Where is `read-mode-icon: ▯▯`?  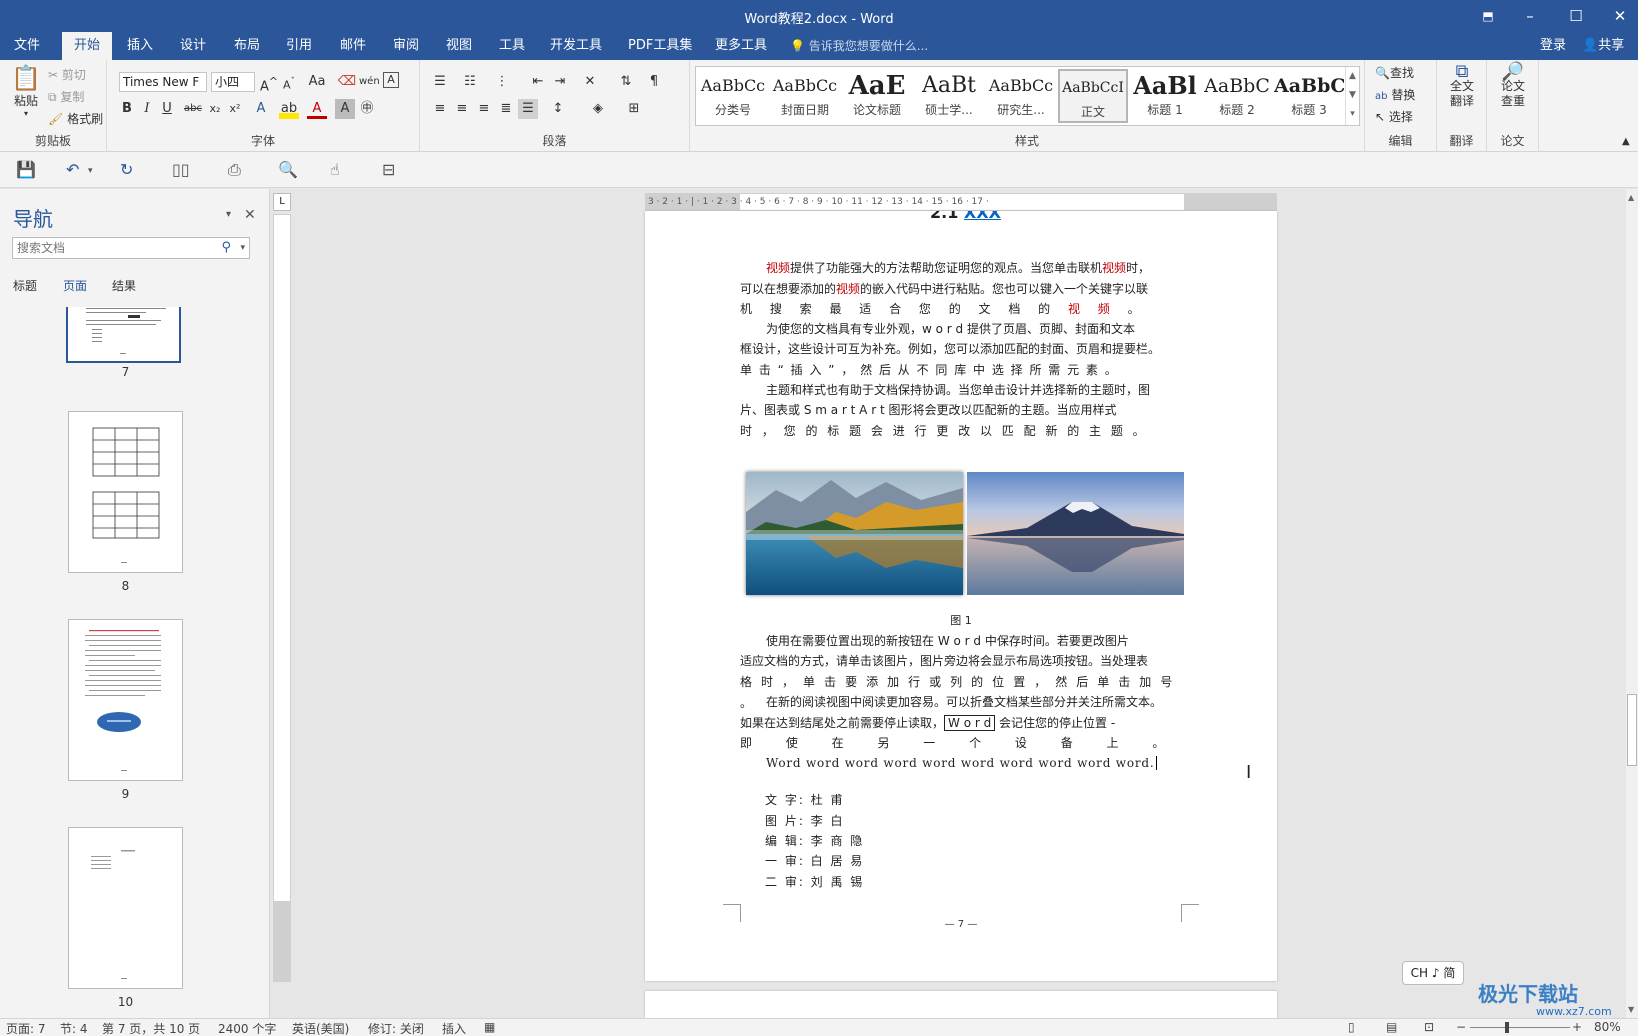
read-mode-icon: ▯▯ is located at coordinates (181, 169).